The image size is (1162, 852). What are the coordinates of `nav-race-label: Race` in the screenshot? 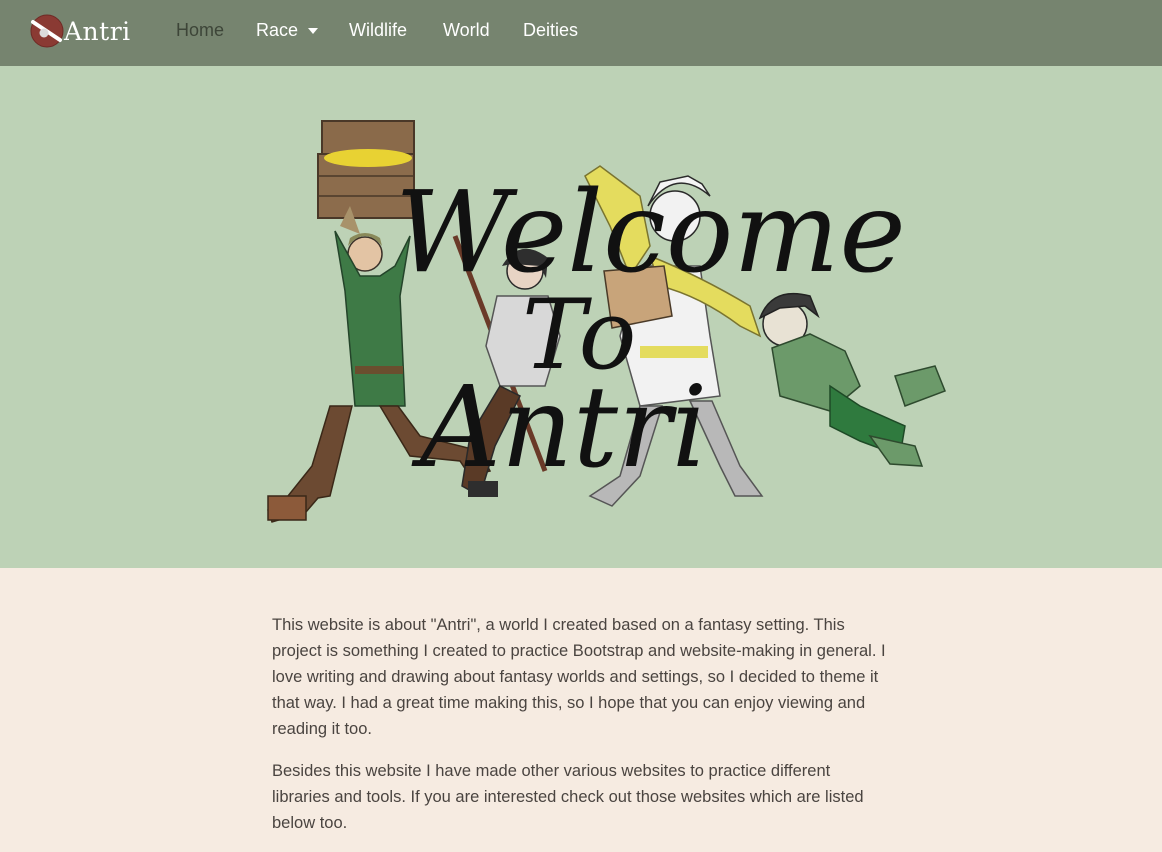 It's located at (277, 30).